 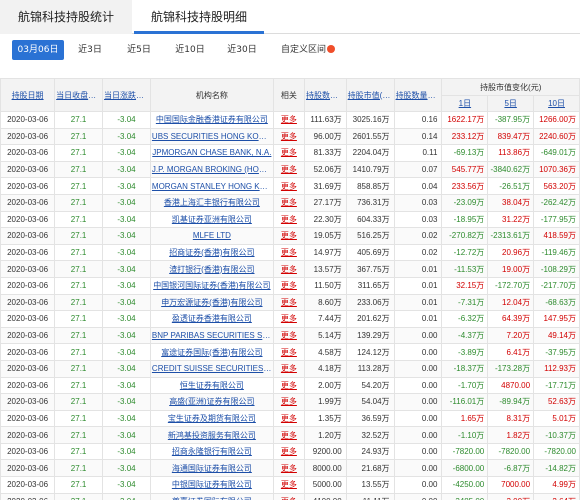 I want to click on cell-shares: 27.17万, so click(x=325, y=202).